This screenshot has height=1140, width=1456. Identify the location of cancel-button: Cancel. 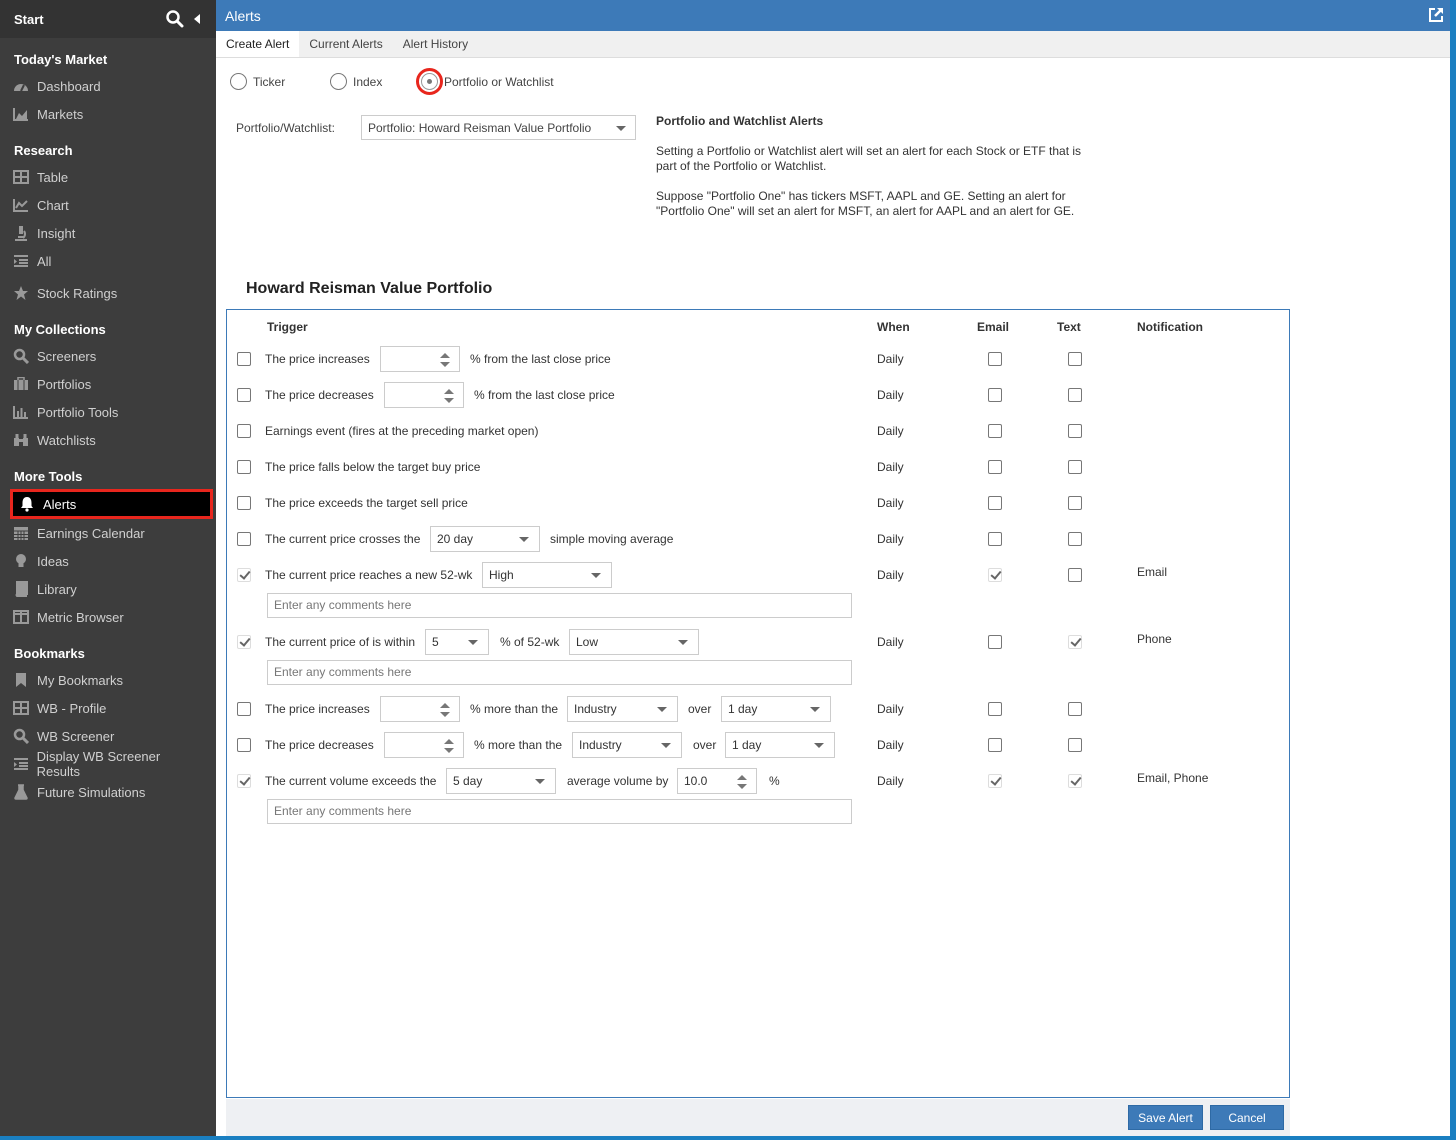
(1247, 1117).